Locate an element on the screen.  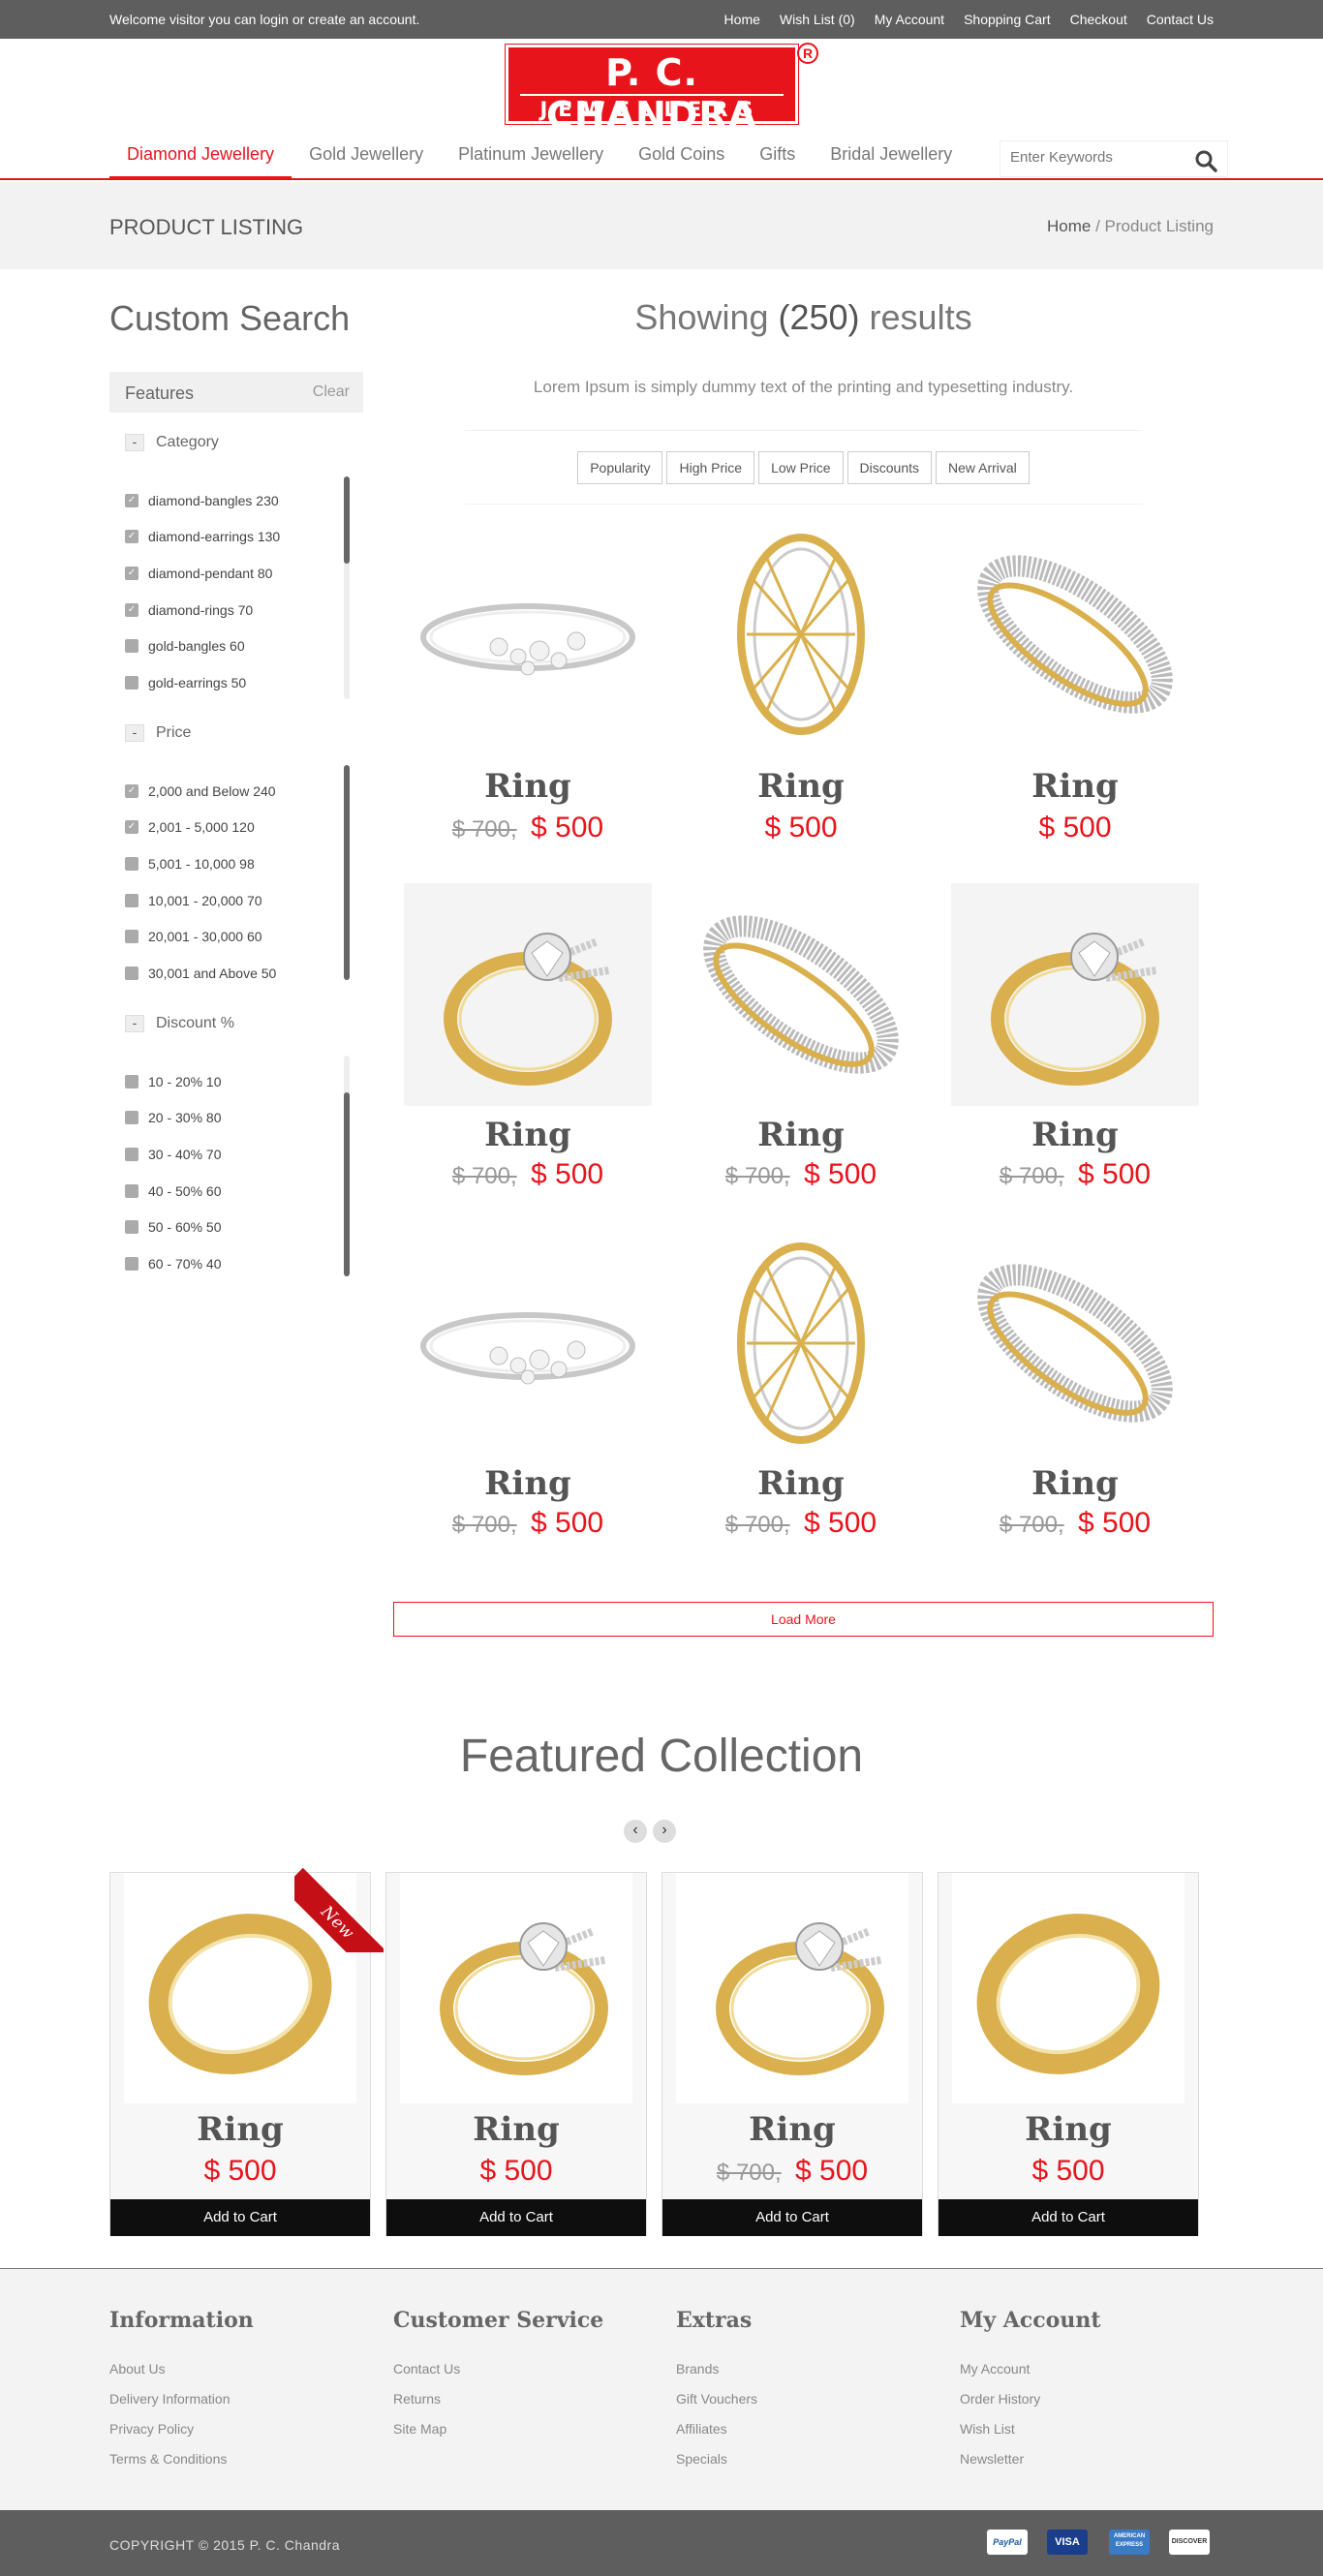
footer-link: Delivery Information is located at coordinates (235, 2399).